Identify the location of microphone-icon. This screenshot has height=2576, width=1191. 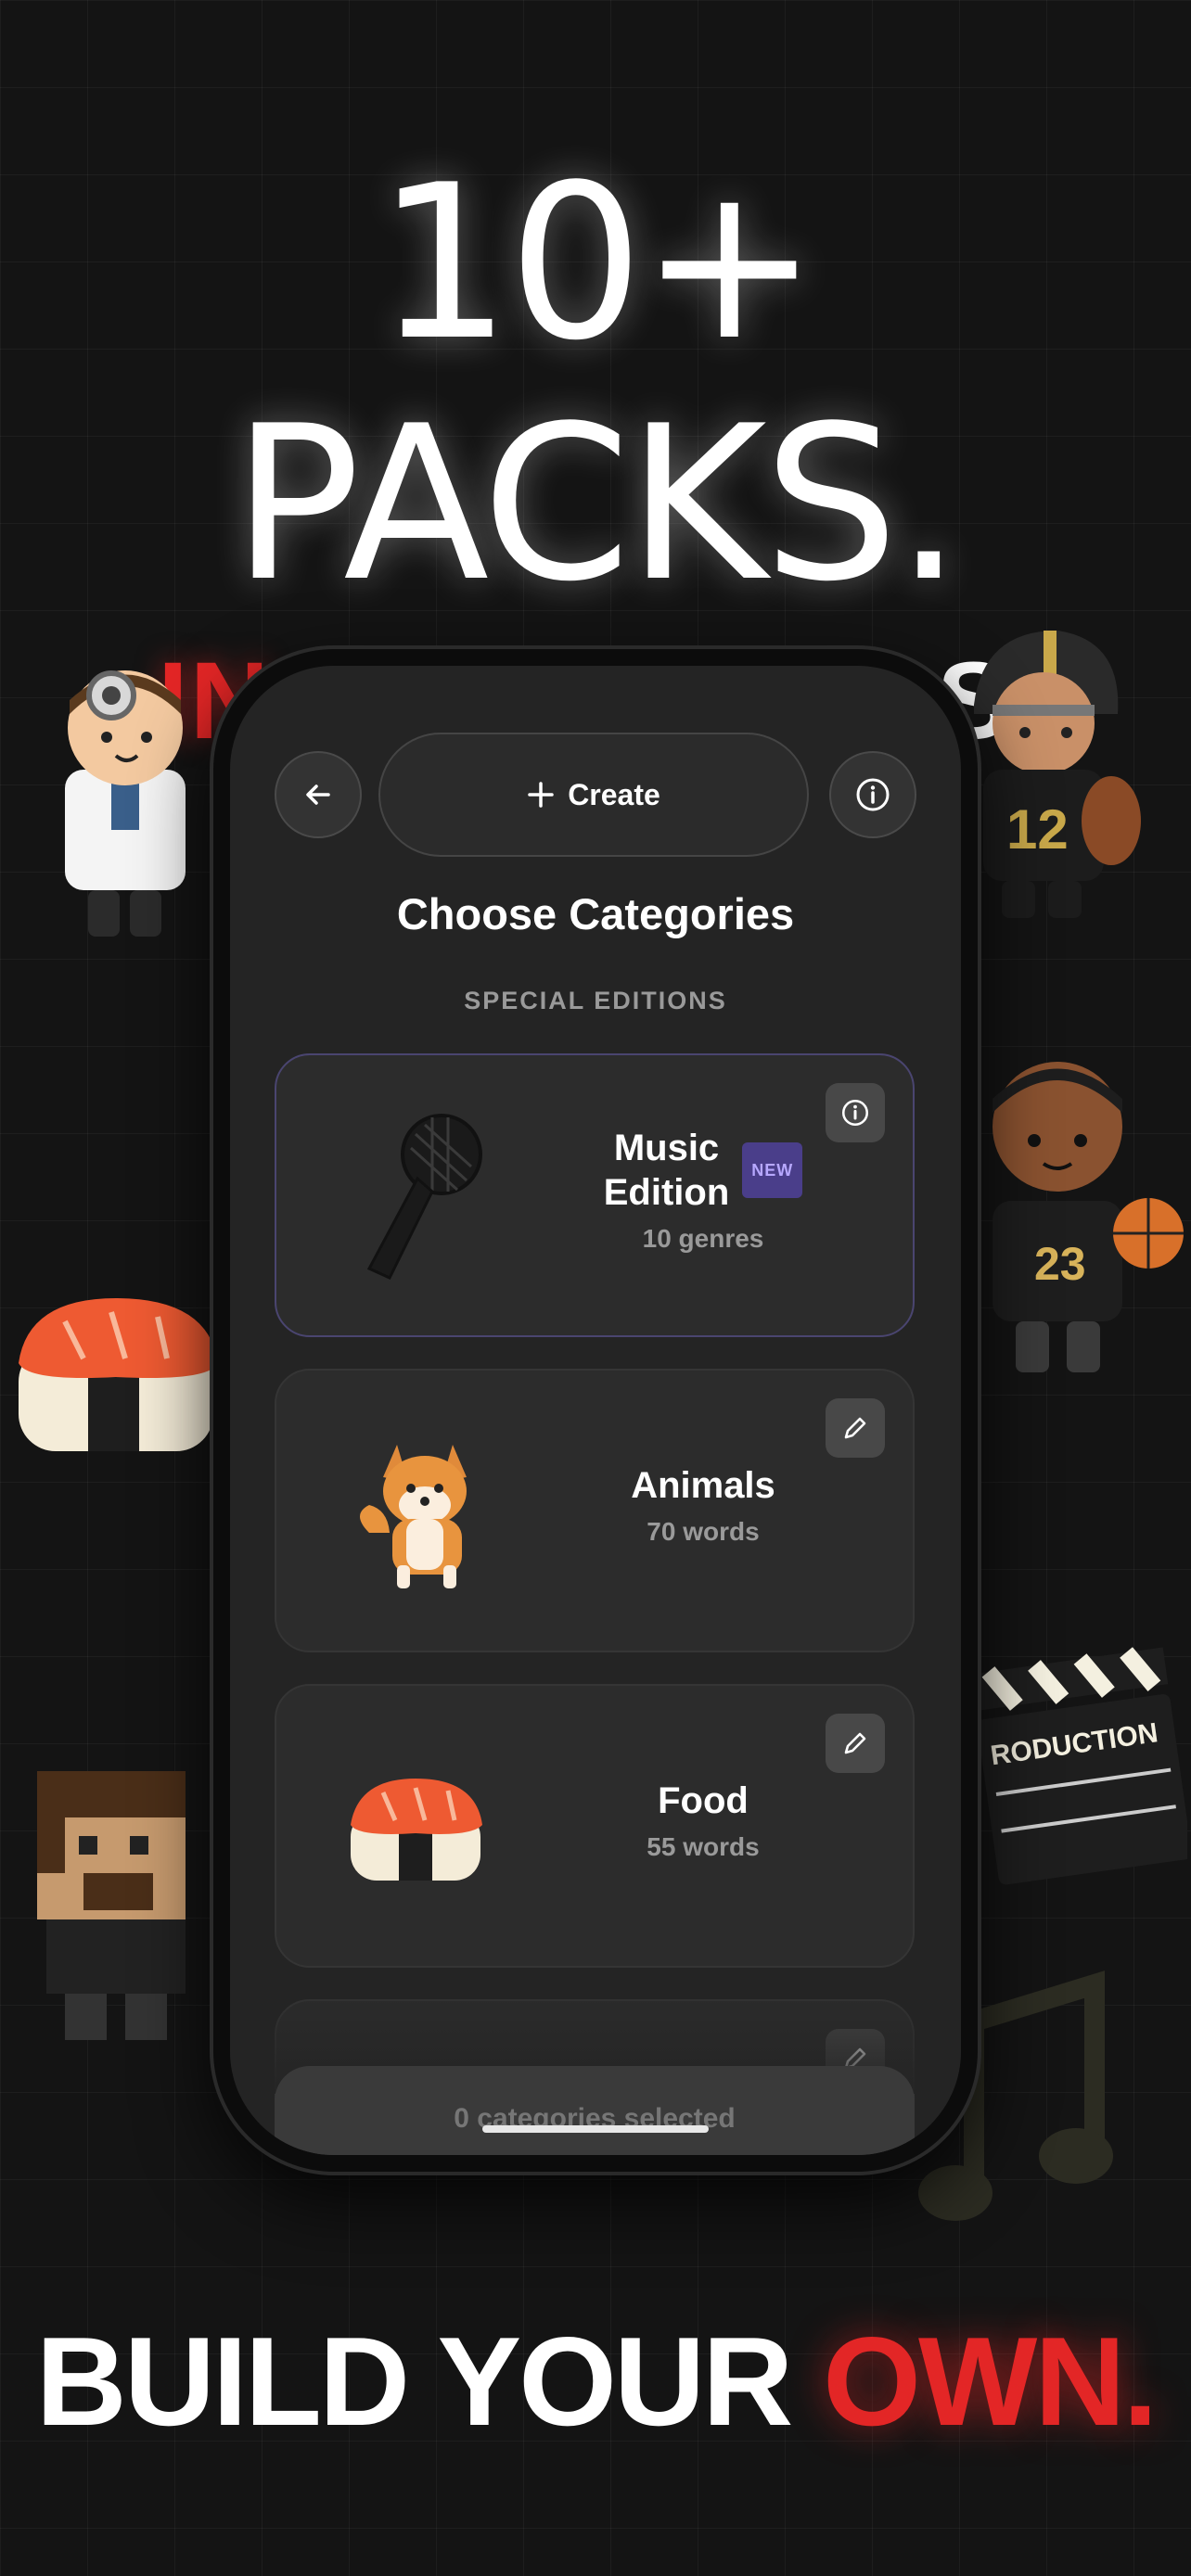
(424, 1197).